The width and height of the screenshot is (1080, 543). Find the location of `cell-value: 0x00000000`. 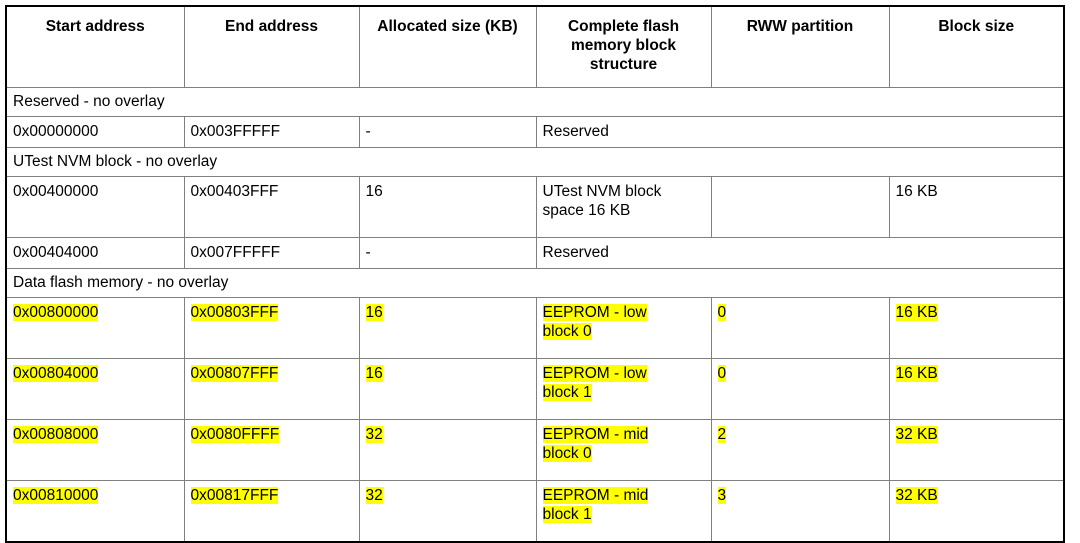

cell-value: 0x00000000 is located at coordinates (56, 131).